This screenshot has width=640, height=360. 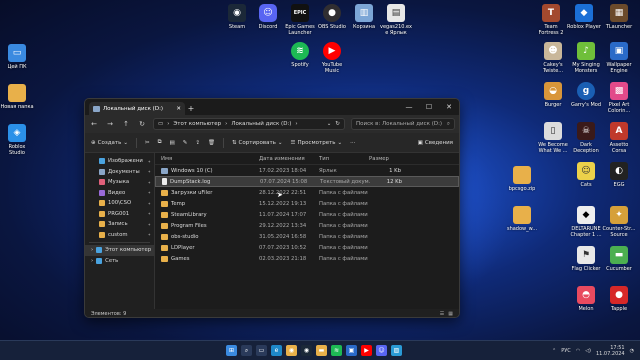 I want to click on language-indicator: РУС, so click(x=566, y=351).